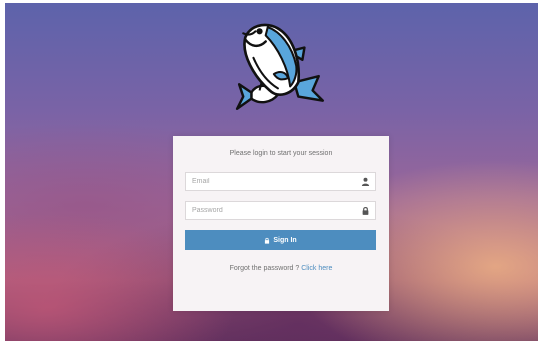 This screenshot has width=542, height=345. I want to click on password-field, so click(280, 210).